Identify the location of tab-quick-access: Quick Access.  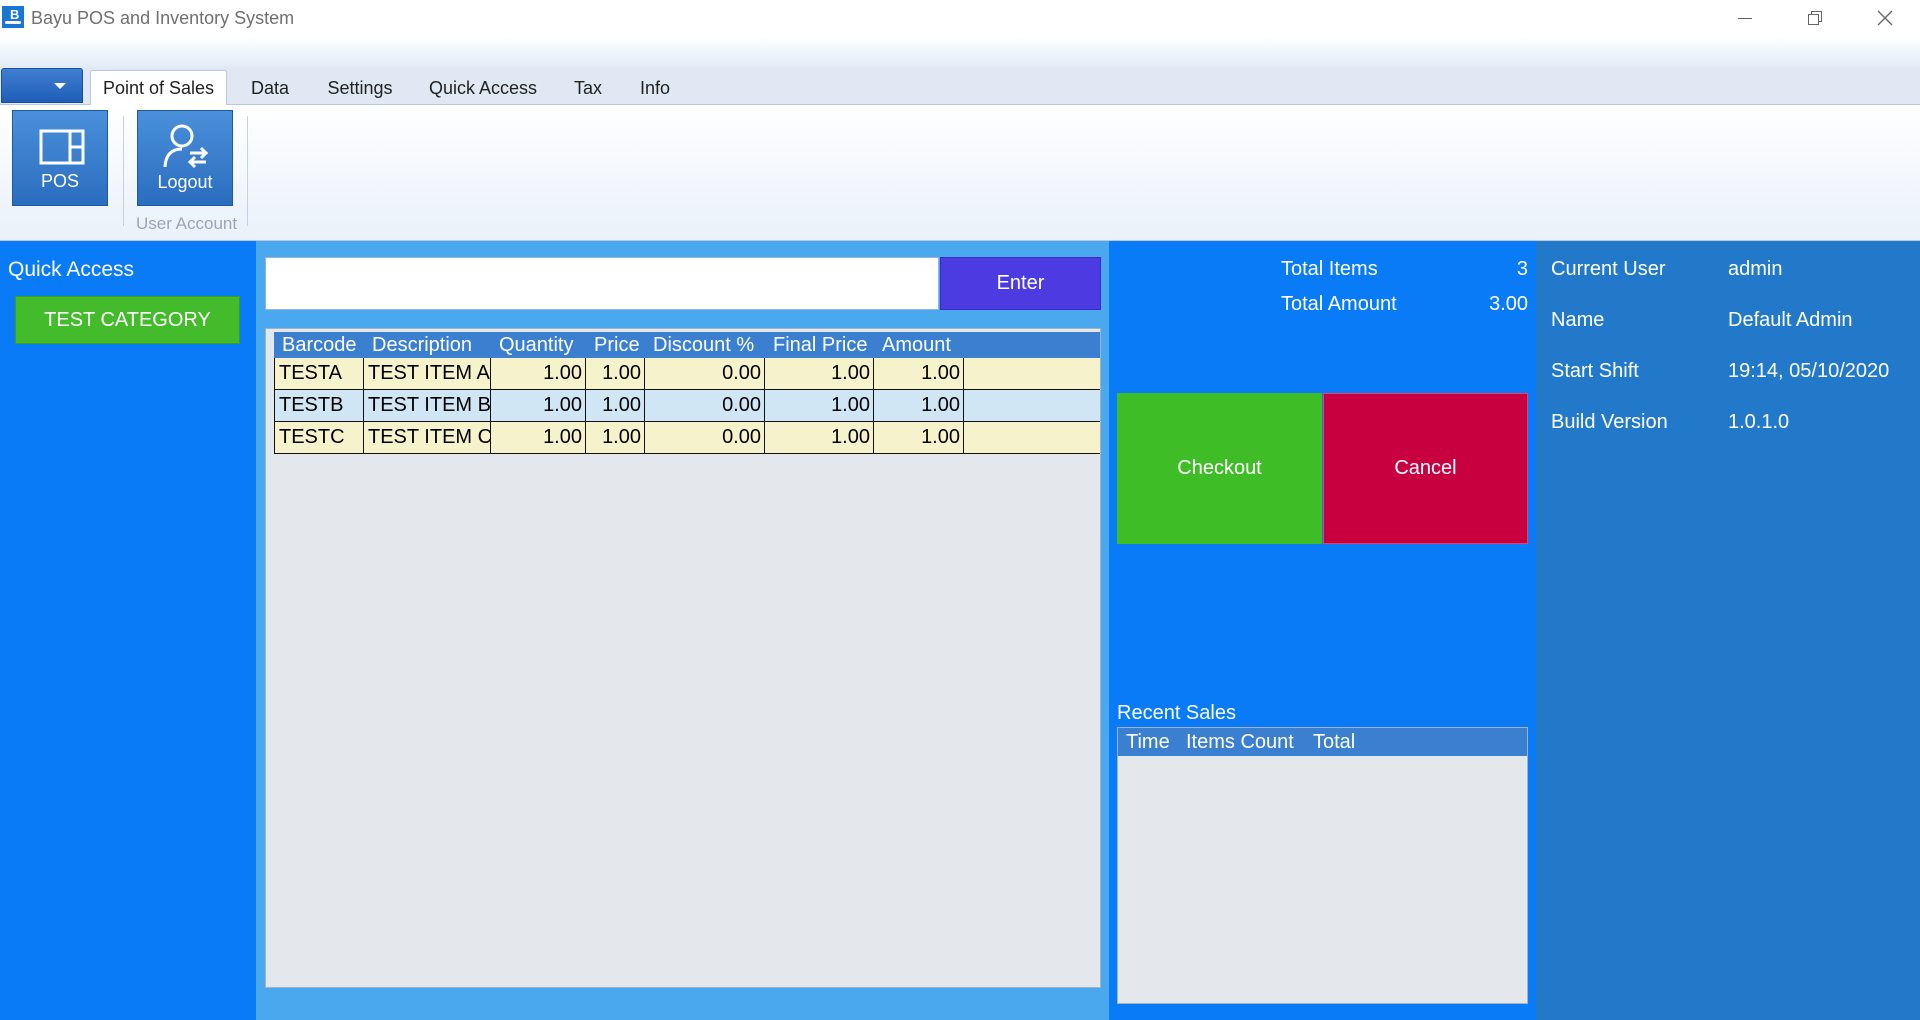
(483, 88).